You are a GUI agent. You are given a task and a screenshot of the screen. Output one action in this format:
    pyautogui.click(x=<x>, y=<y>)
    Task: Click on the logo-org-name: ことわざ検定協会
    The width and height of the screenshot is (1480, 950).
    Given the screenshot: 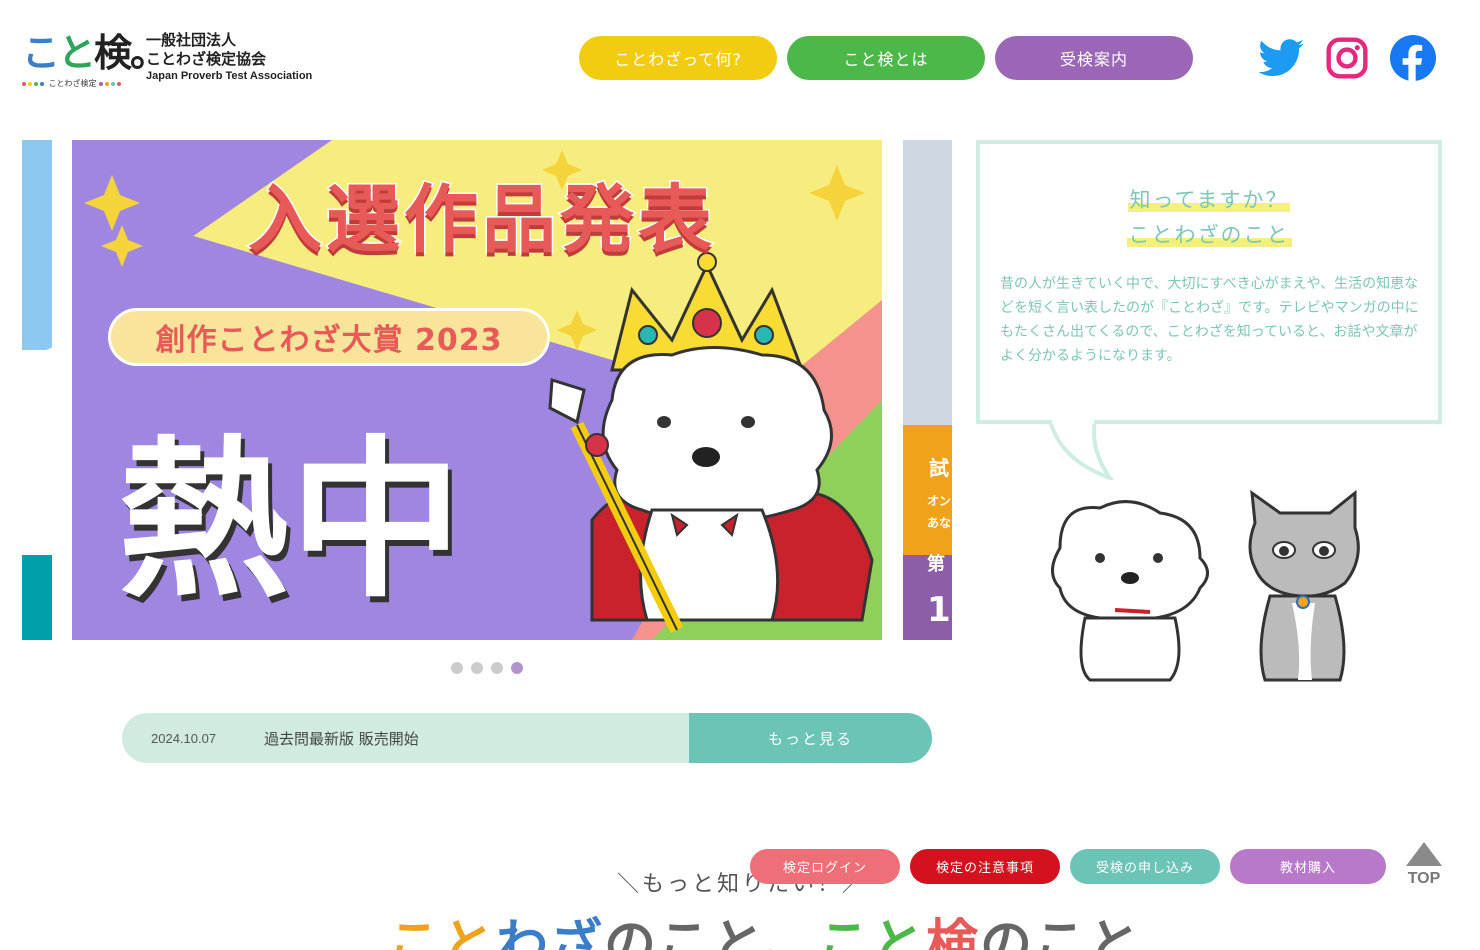 What is the action you would take?
    pyautogui.click(x=206, y=58)
    